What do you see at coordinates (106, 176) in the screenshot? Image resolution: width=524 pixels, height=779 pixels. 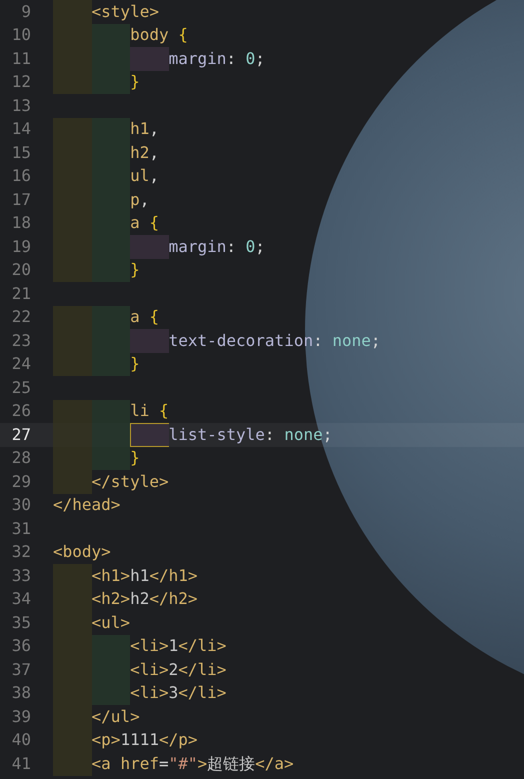 I see `code-line: ul,` at bounding box center [106, 176].